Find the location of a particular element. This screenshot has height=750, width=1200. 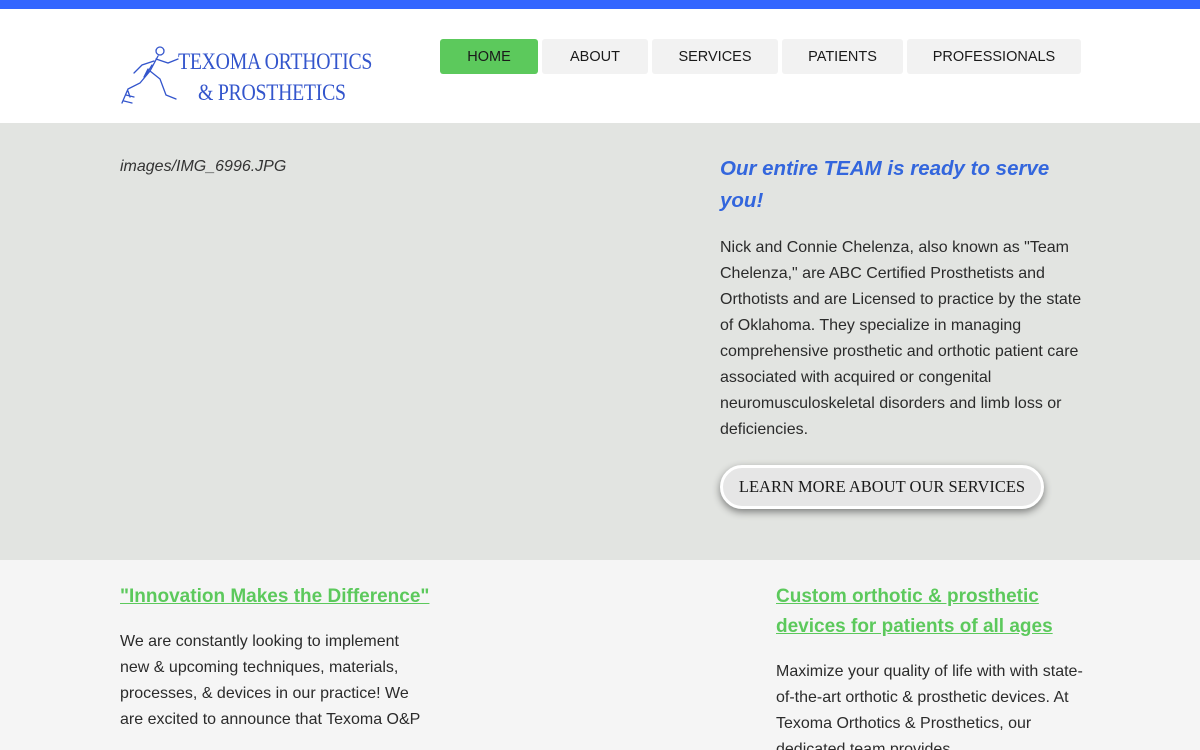

logo-text-line-1: TEXOMA ORTHOTICS is located at coordinates (275, 61).